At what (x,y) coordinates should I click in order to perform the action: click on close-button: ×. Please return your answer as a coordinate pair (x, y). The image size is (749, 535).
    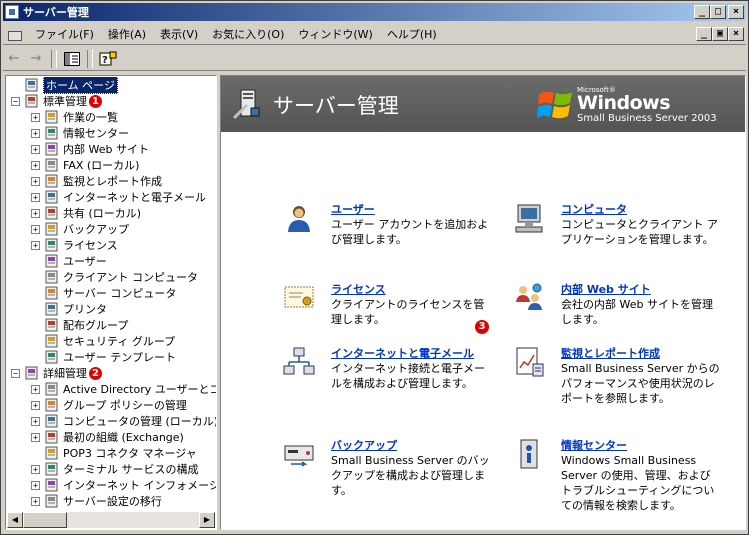
    Looking at the image, I should click on (736, 12).